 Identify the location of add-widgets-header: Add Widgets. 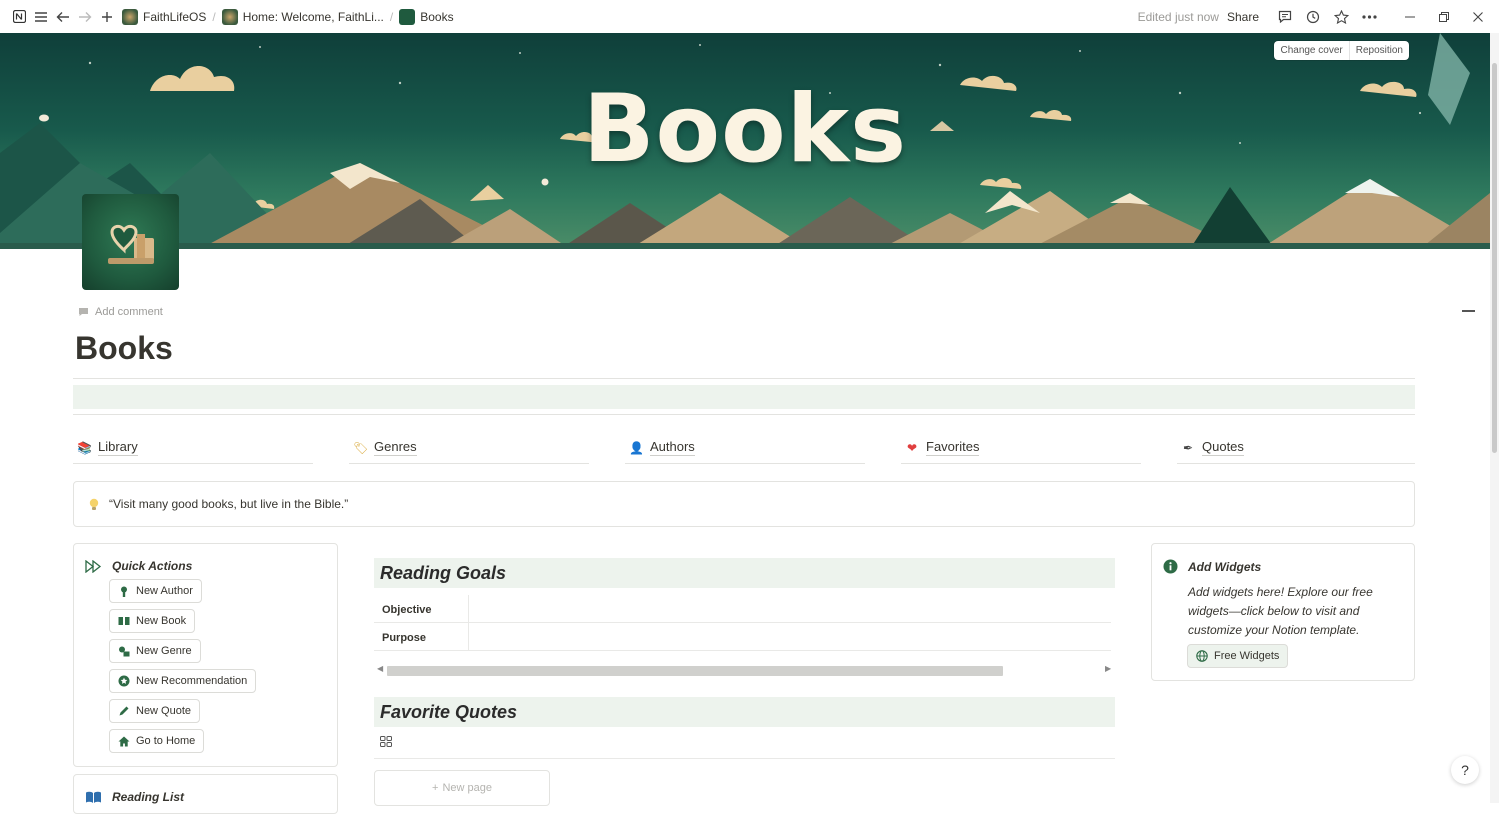
(1212, 566).